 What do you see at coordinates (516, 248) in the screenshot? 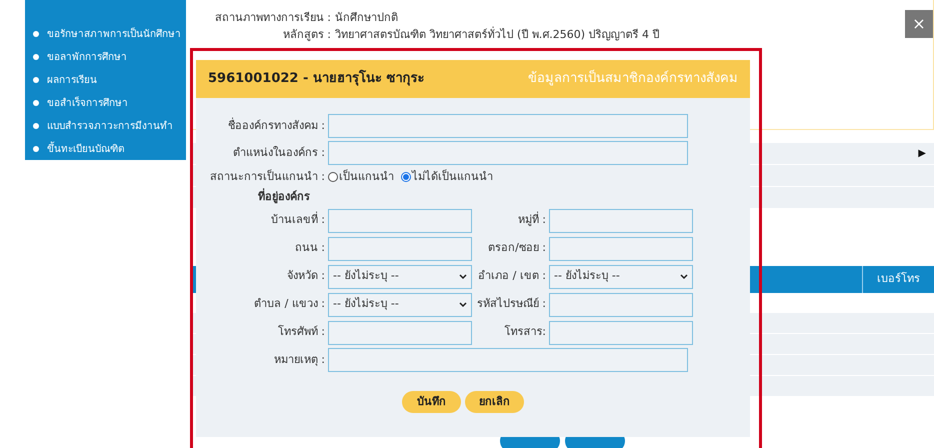
I see `field-label: ตรอก/ซอย :` at bounding box center [516, 248].